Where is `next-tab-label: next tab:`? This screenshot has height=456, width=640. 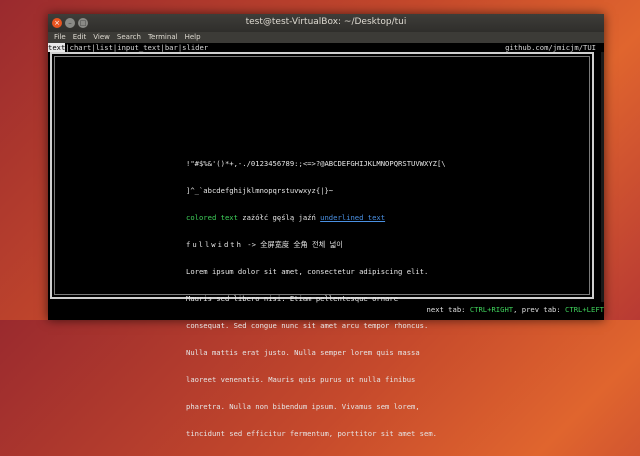 next-tab-label: next tab: is located at coordinates (448, 309).